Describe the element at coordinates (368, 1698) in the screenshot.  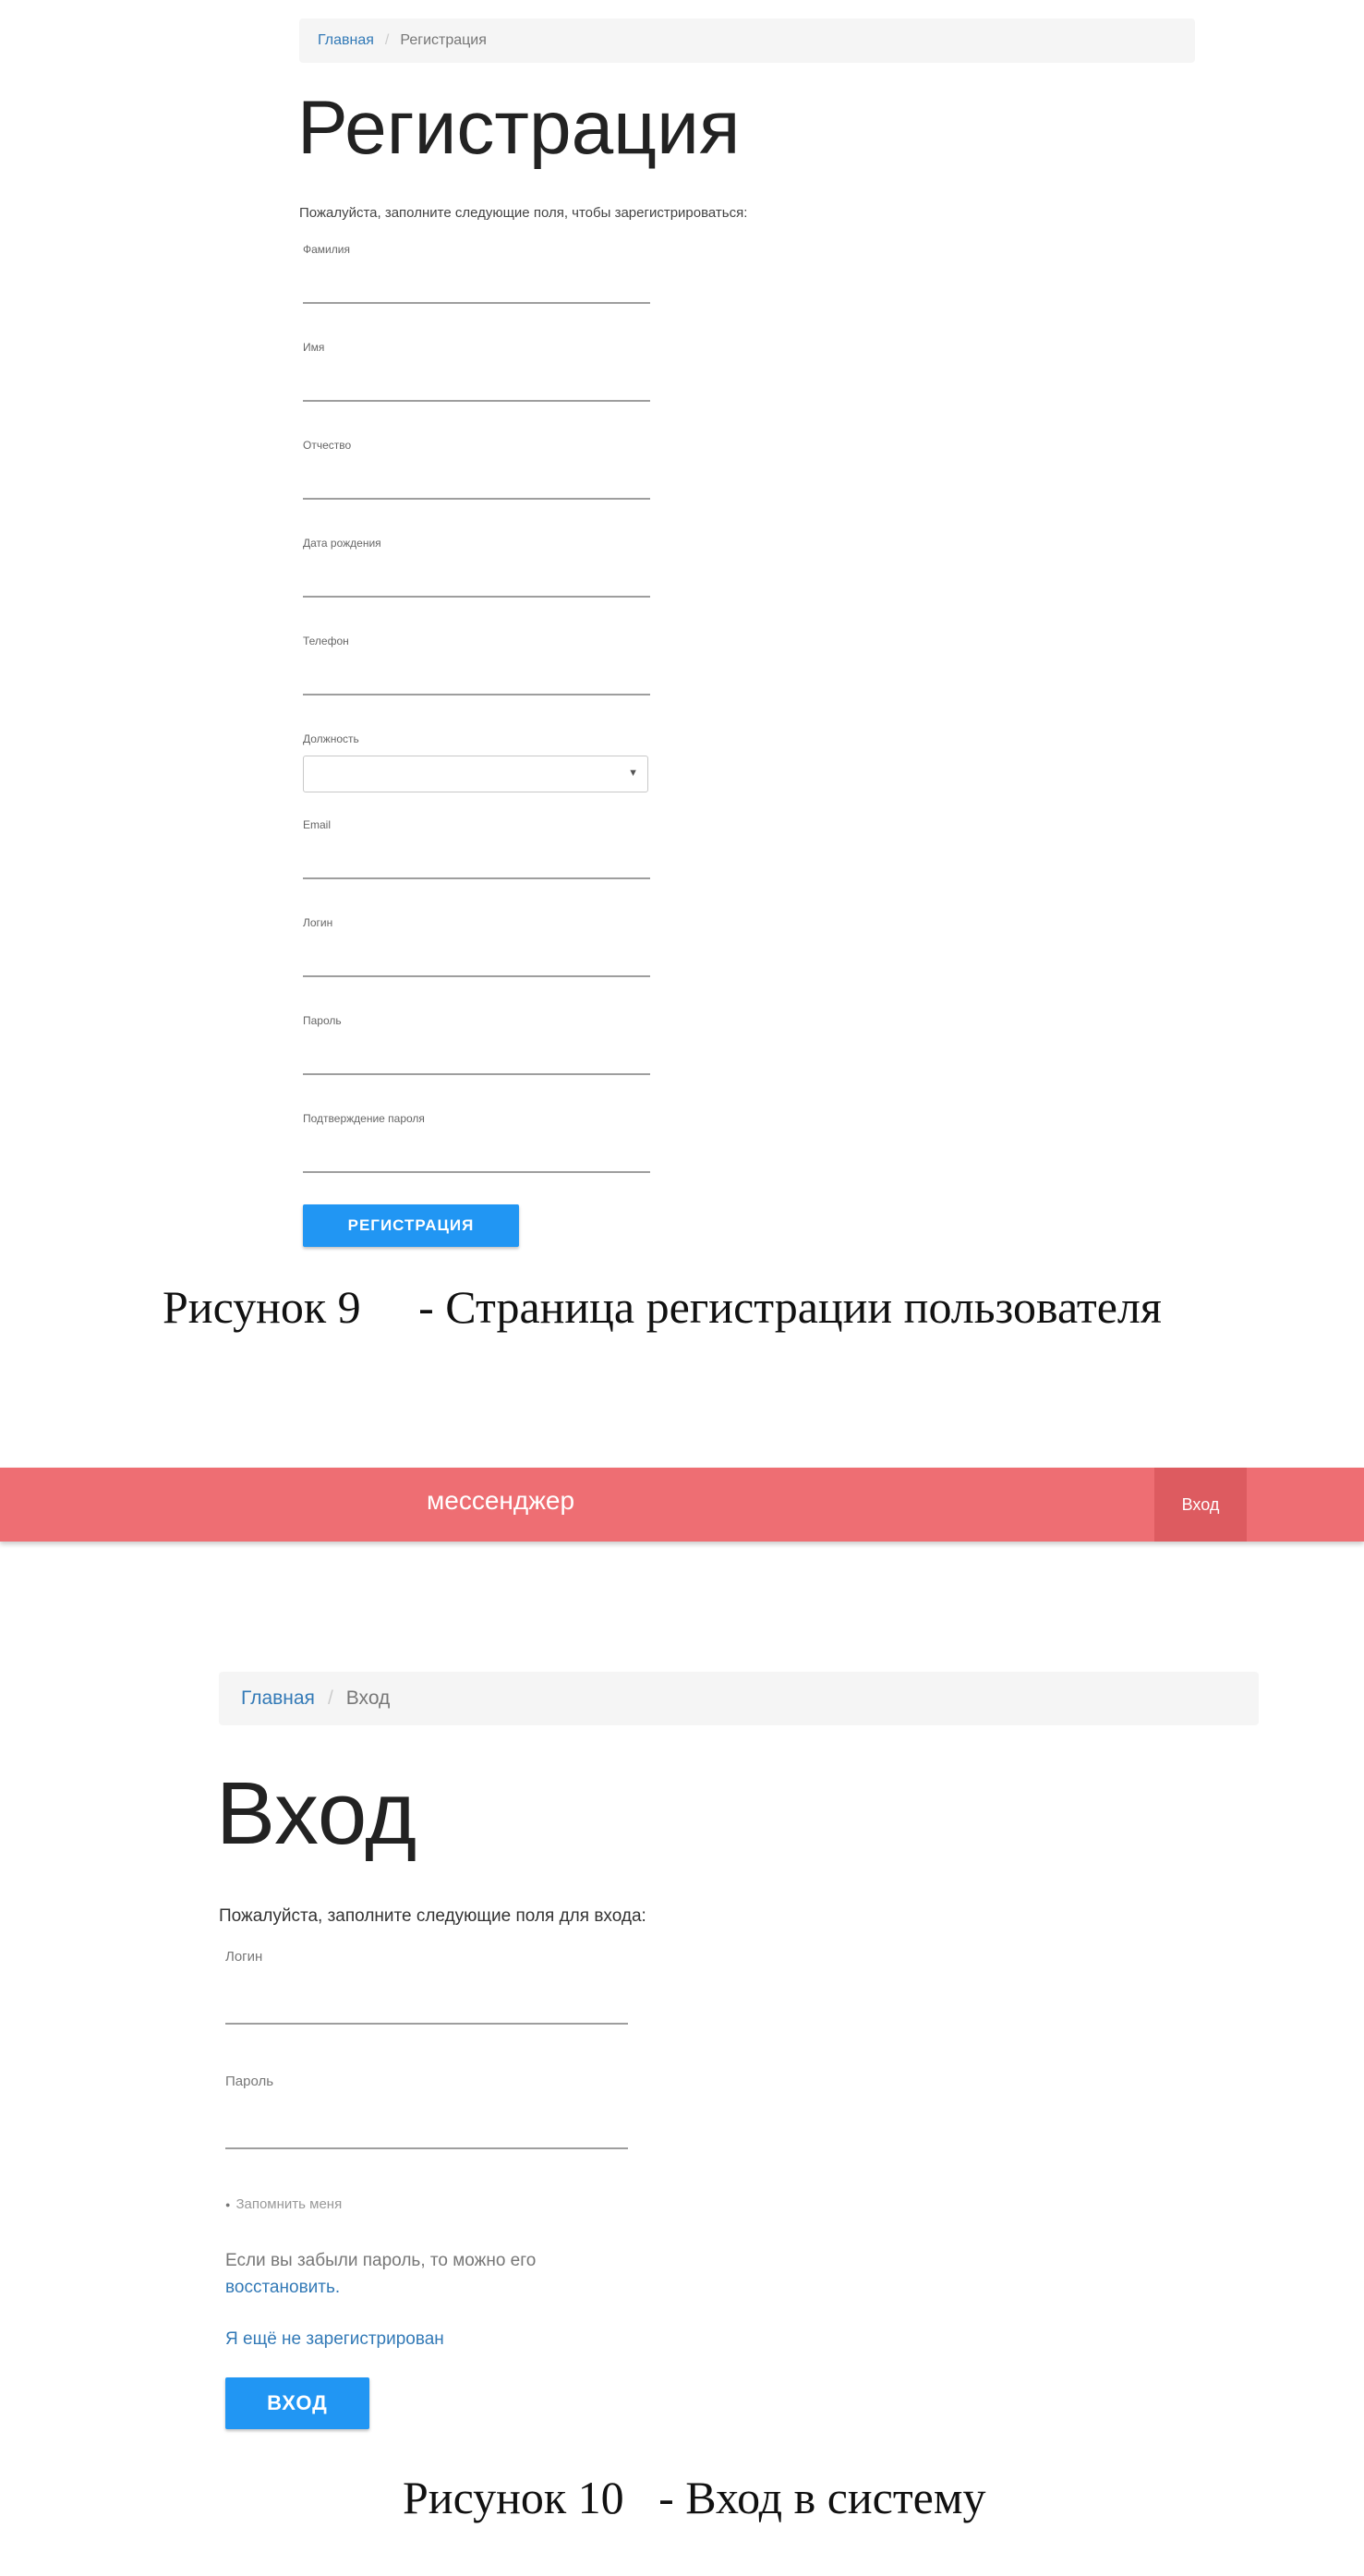
I see `breadcrumb-current: Вход` at that location.